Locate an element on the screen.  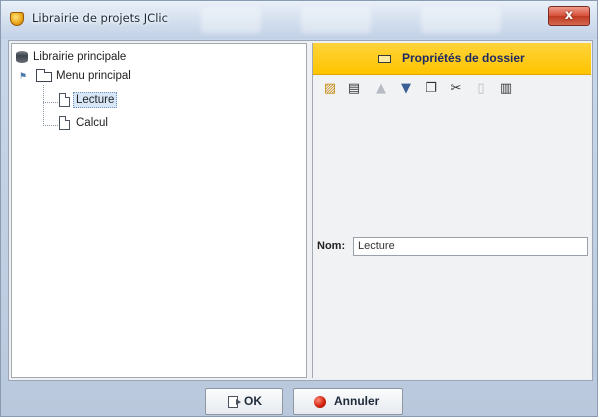
tree-item-calcul: Calcul is located at coordinates (152, 123).